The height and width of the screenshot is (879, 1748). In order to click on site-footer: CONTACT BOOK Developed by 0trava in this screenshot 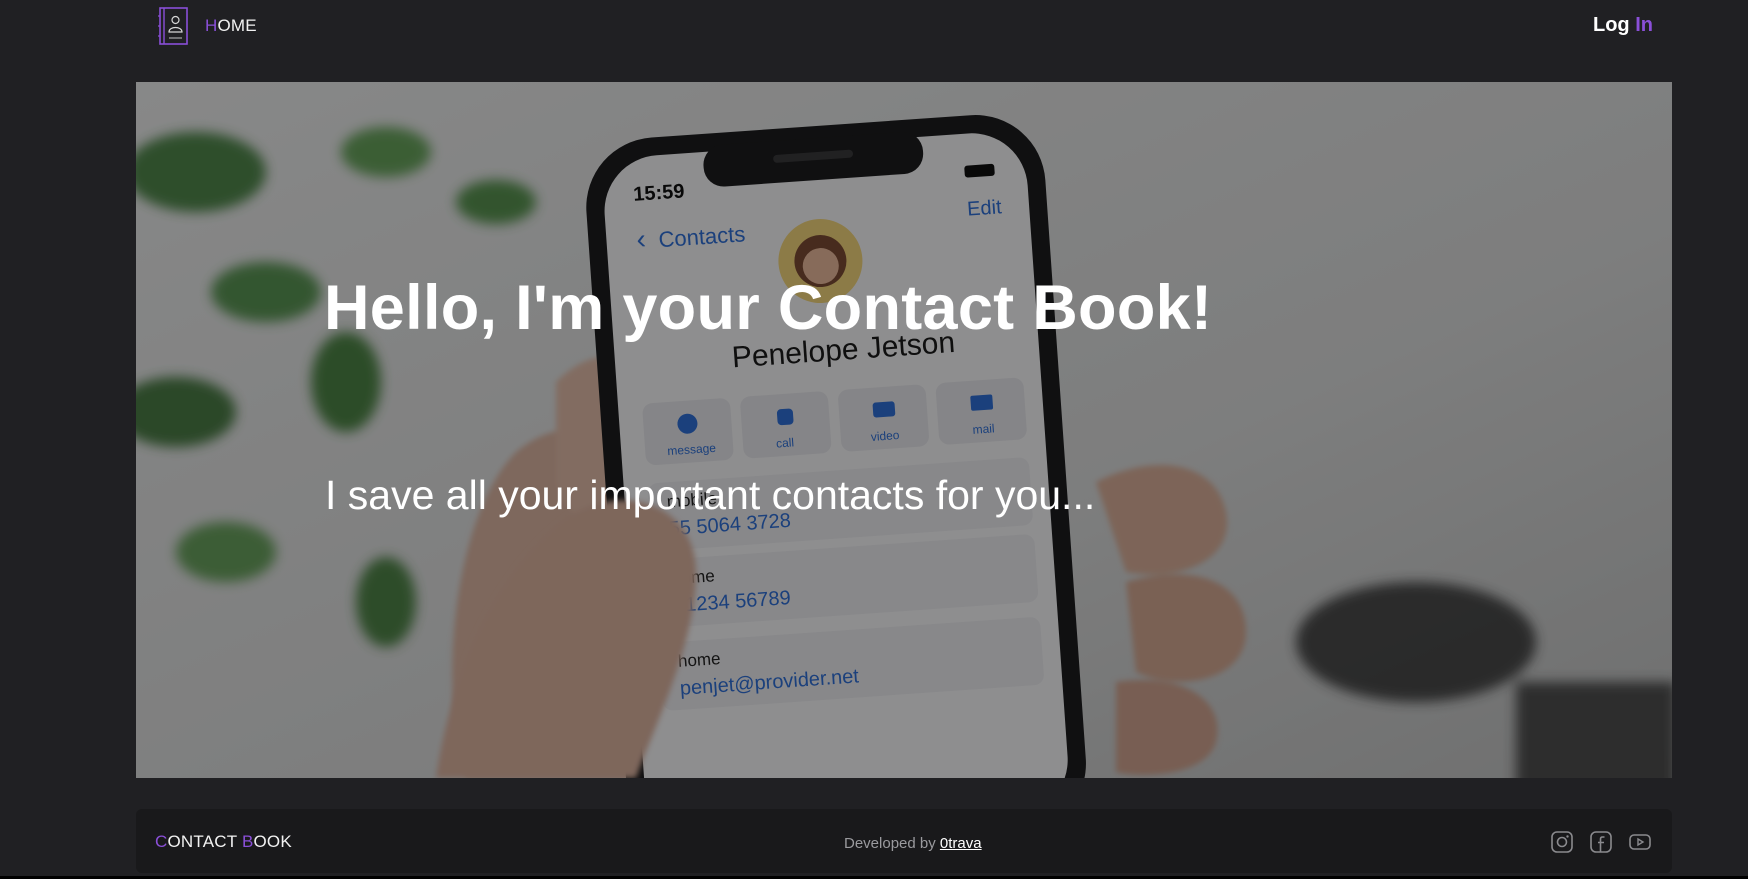, I will do `click(904, 841)`.